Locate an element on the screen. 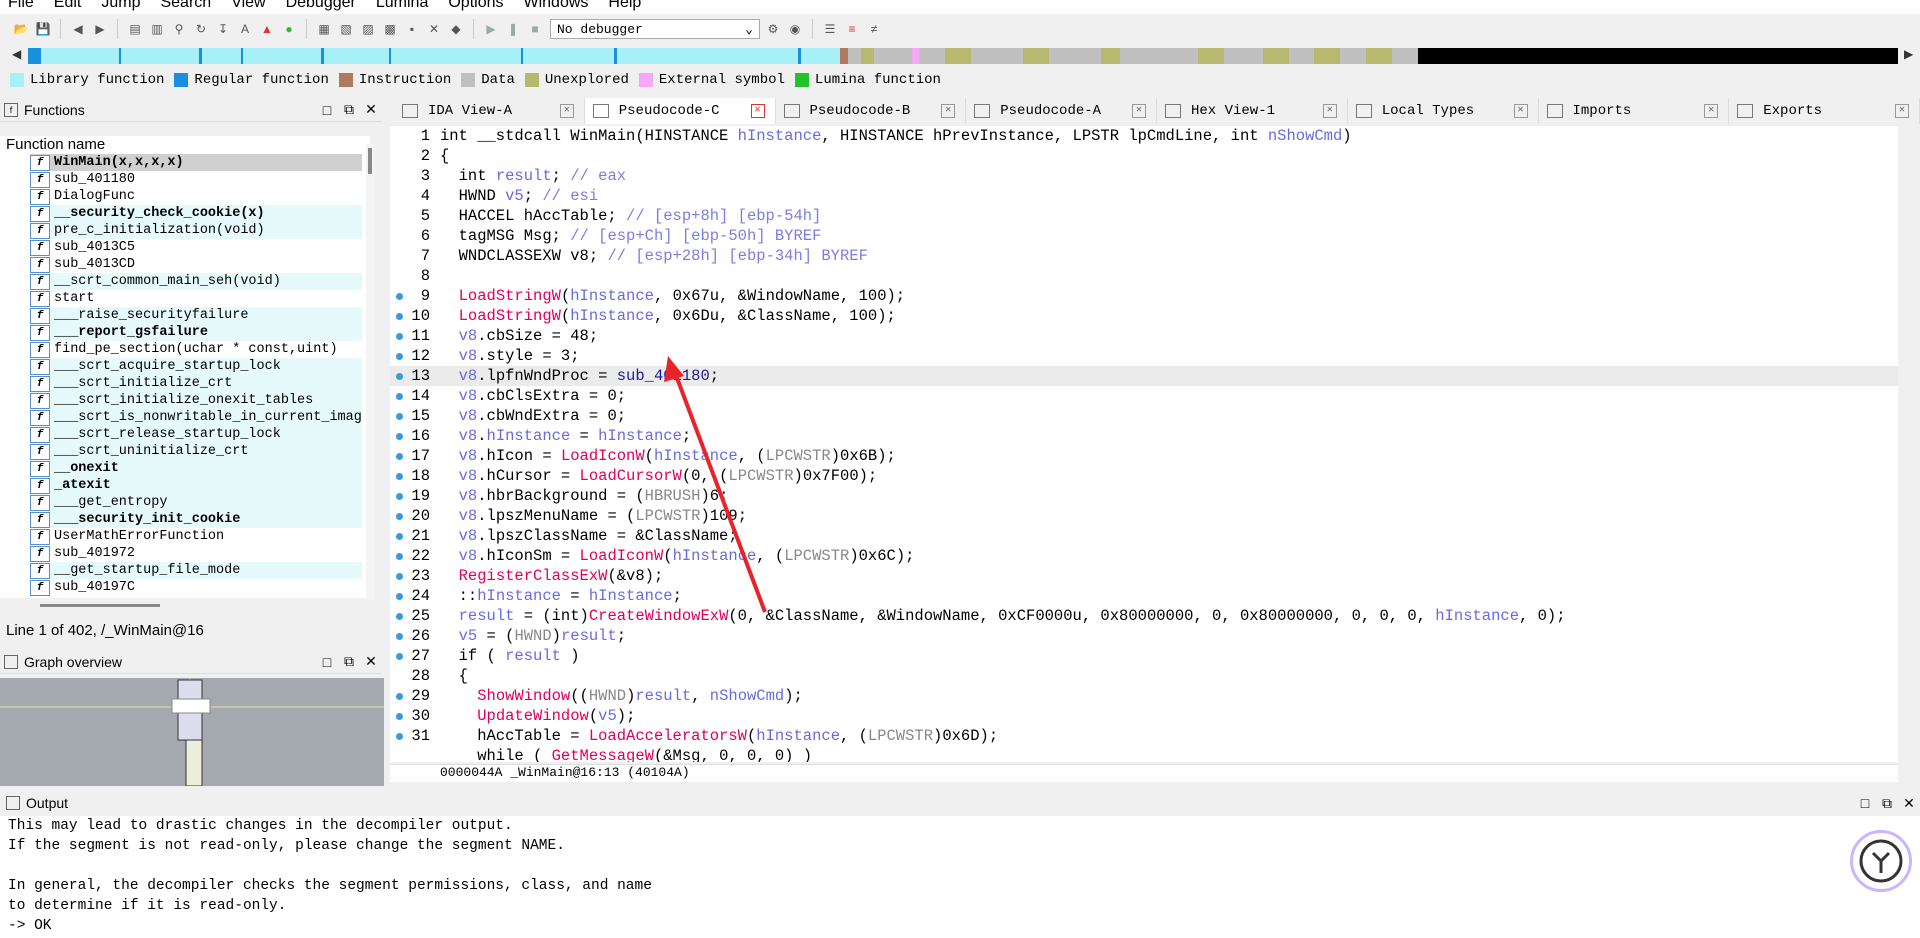 This screenshot has height=938, width=1920. jump-icon: ↧ is located at coordinates (223, 29).